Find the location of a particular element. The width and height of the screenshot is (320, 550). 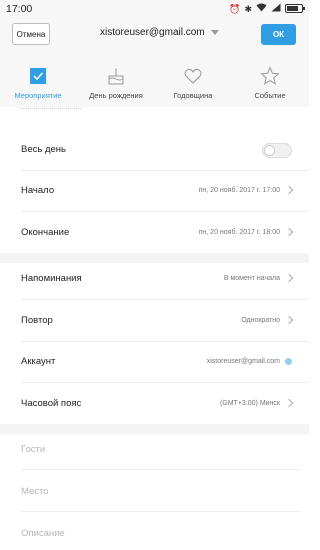

battery-icon is located at coordinates (295, 8).